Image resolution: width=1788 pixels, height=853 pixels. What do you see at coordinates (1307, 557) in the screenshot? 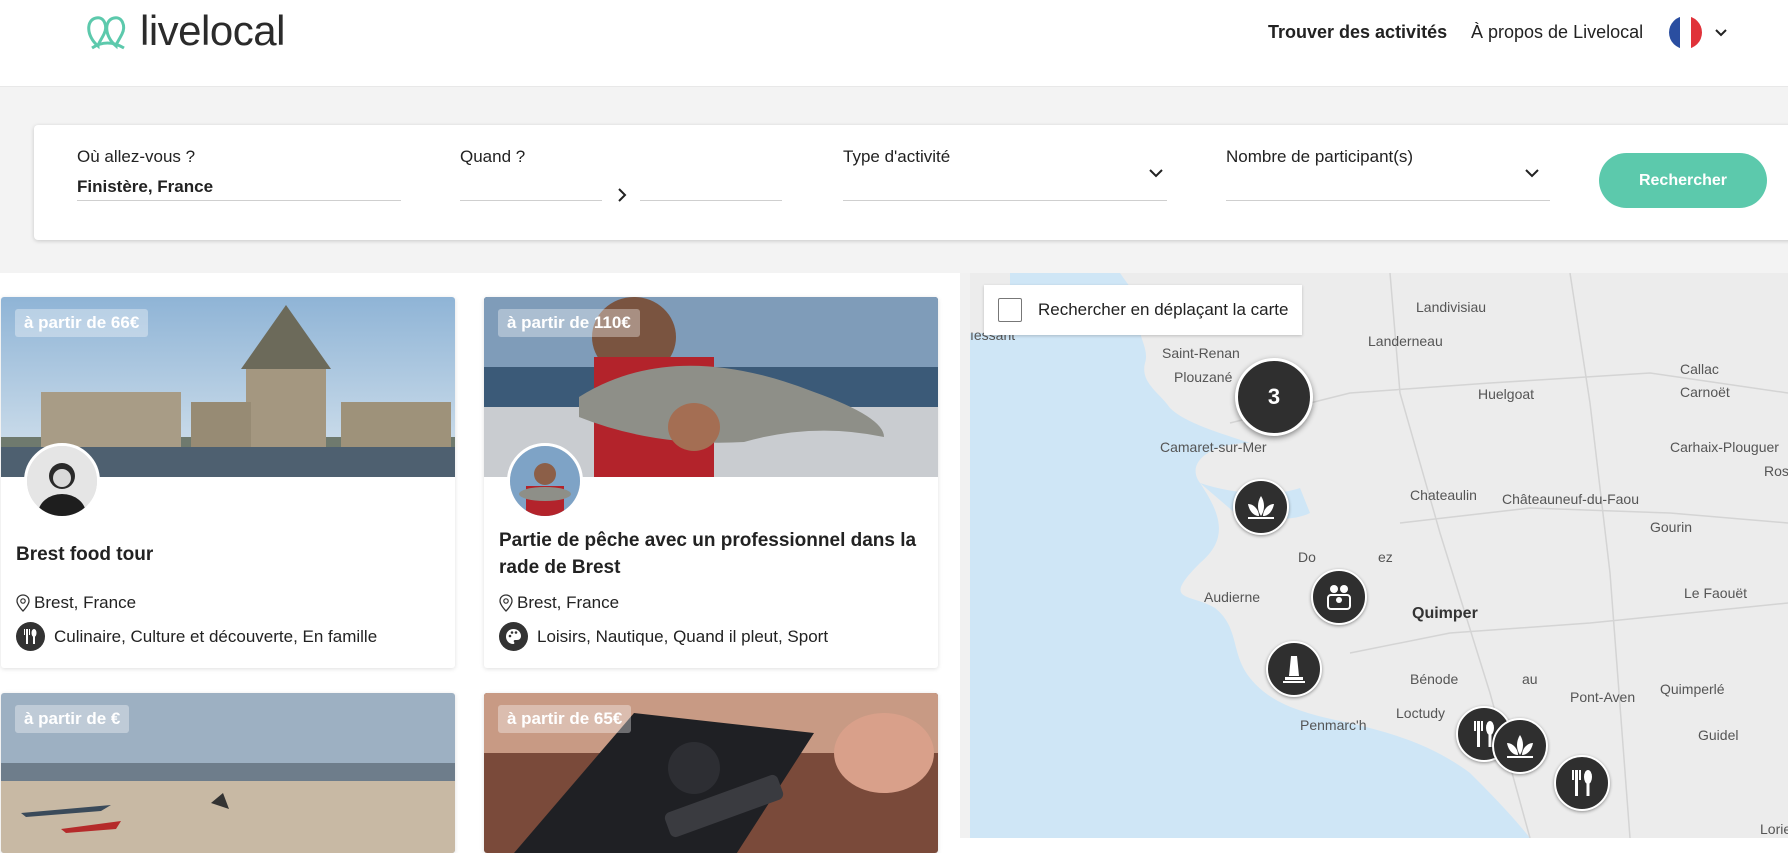
I see `map-place-label: Do` at bounding box center [1307, 557].